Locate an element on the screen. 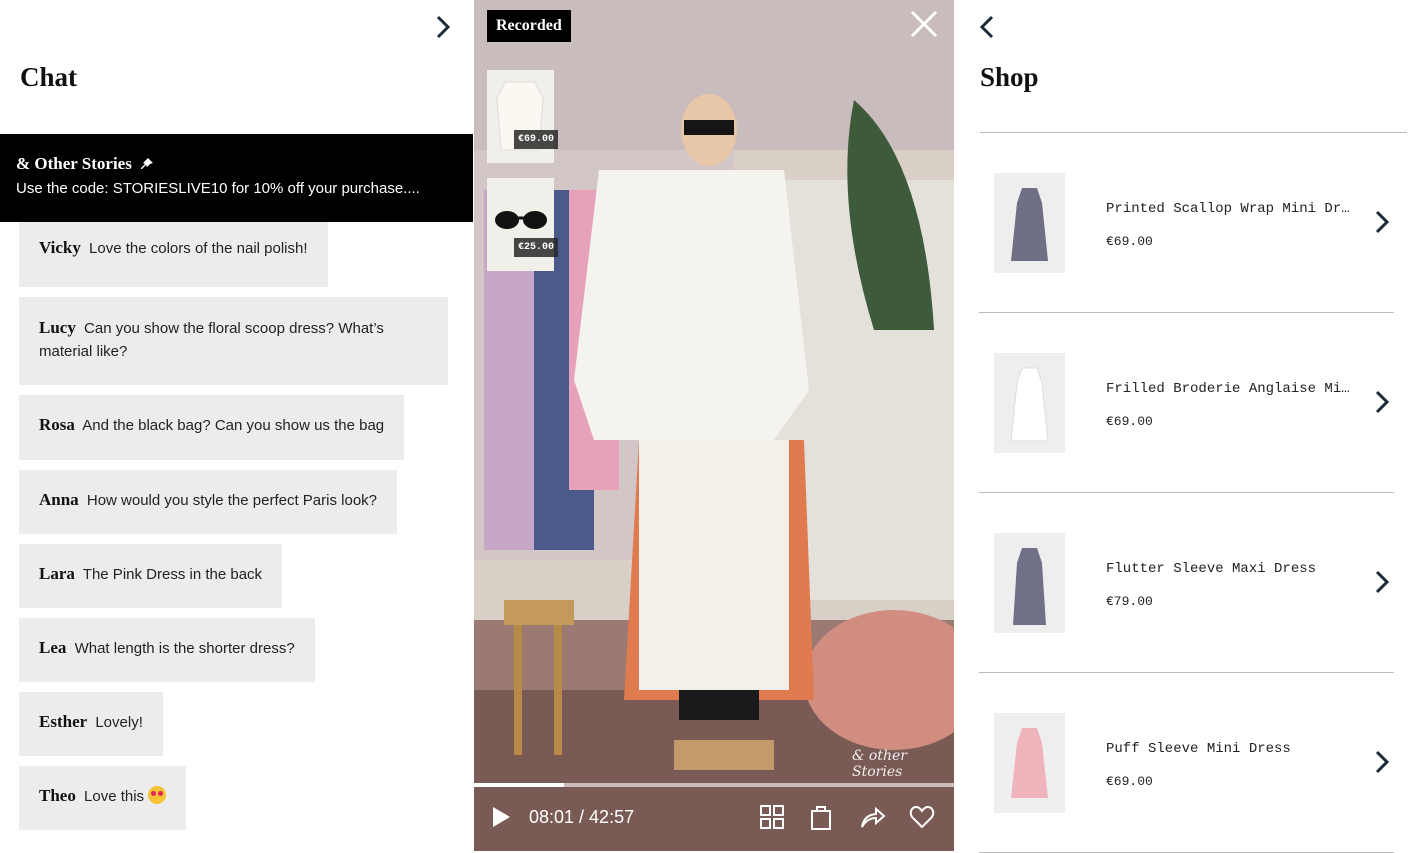 This screenshot has height=853, width=1421. product-item: Printed Scallop Wrap Mini Dress €69.00 is located at coordinates (1186, 223).